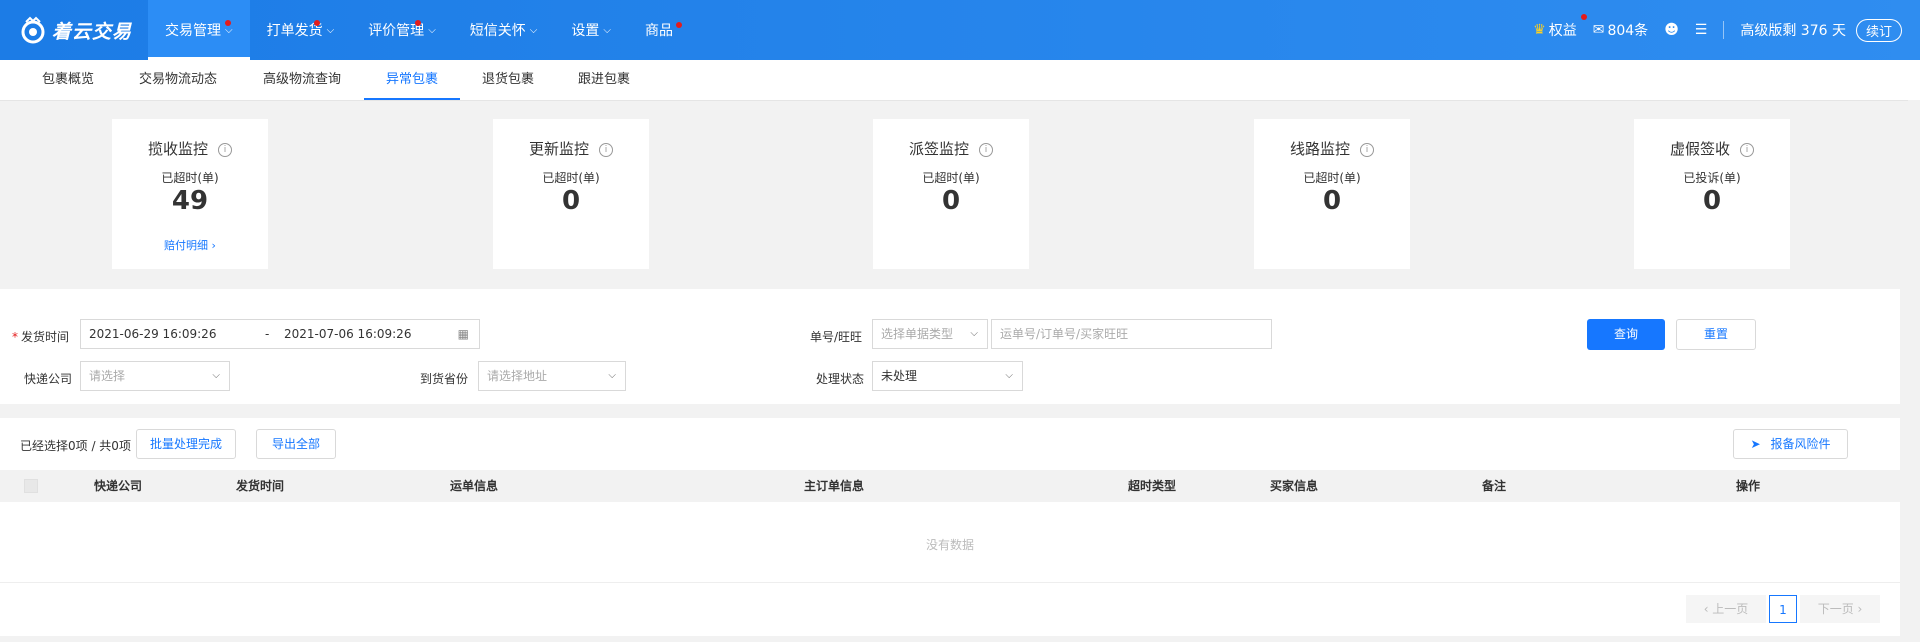  I want to click on export-all-button: 导出全部, so click(296, 444).